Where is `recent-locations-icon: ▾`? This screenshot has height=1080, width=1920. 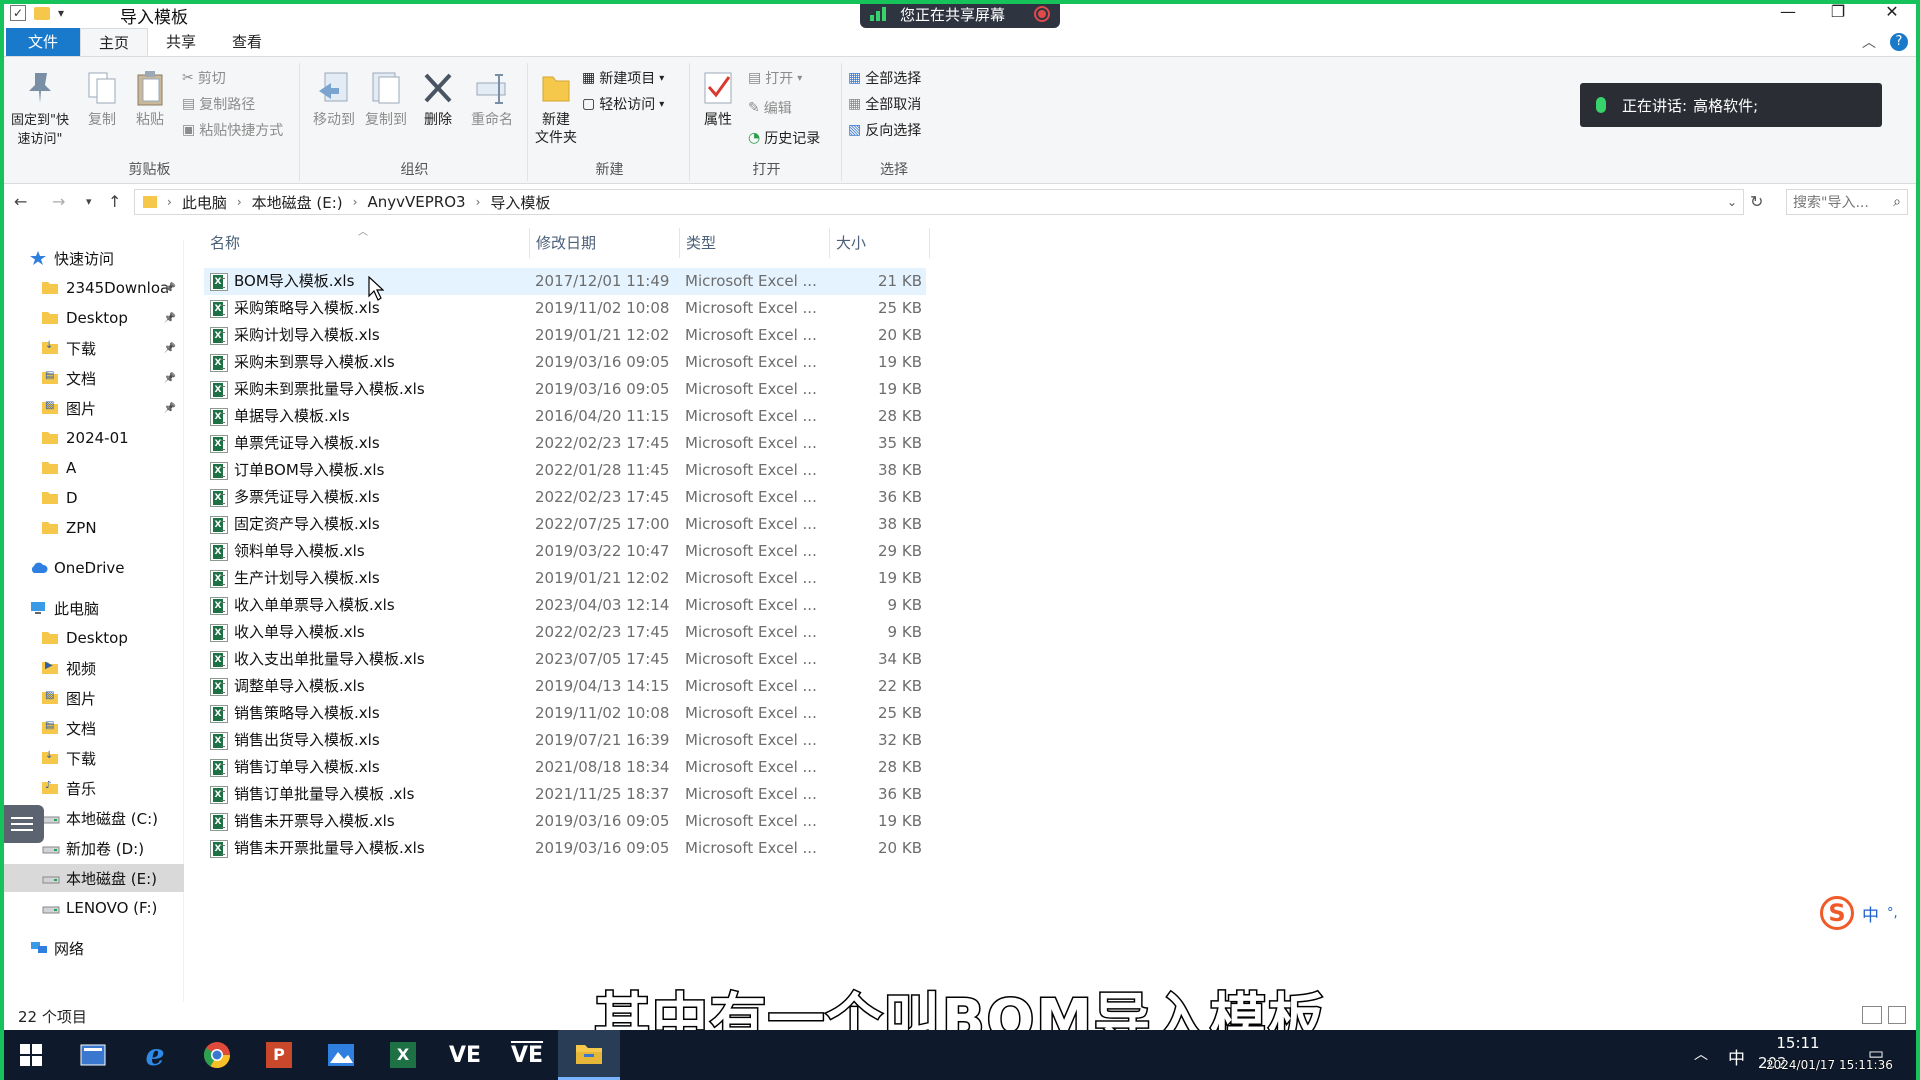
recent-locations-icon: ▾ is located at coordinates (89, 201).